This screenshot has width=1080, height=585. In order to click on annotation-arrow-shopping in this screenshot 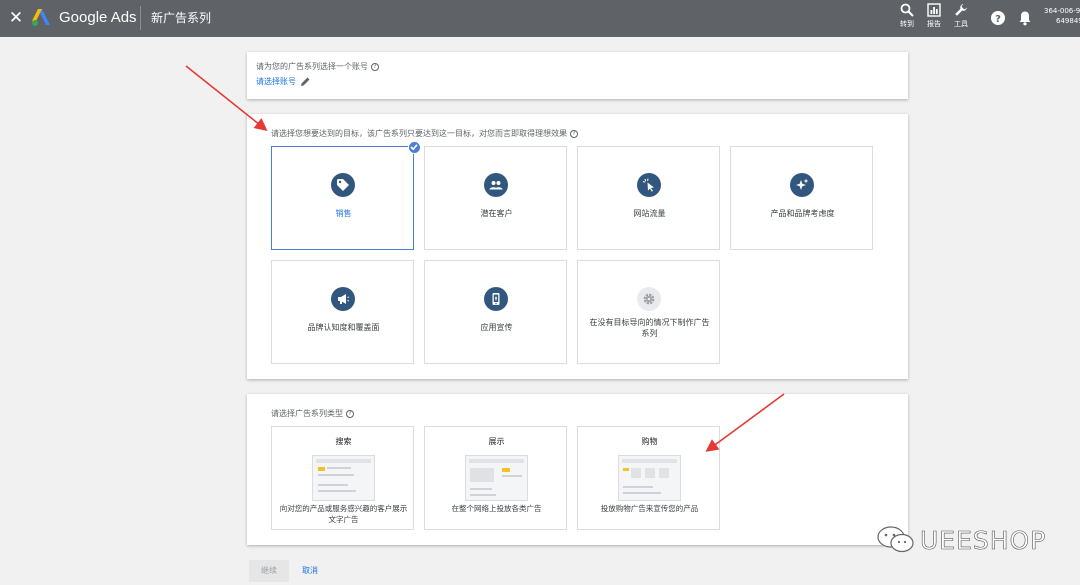, I will do `click(745, 422)`.